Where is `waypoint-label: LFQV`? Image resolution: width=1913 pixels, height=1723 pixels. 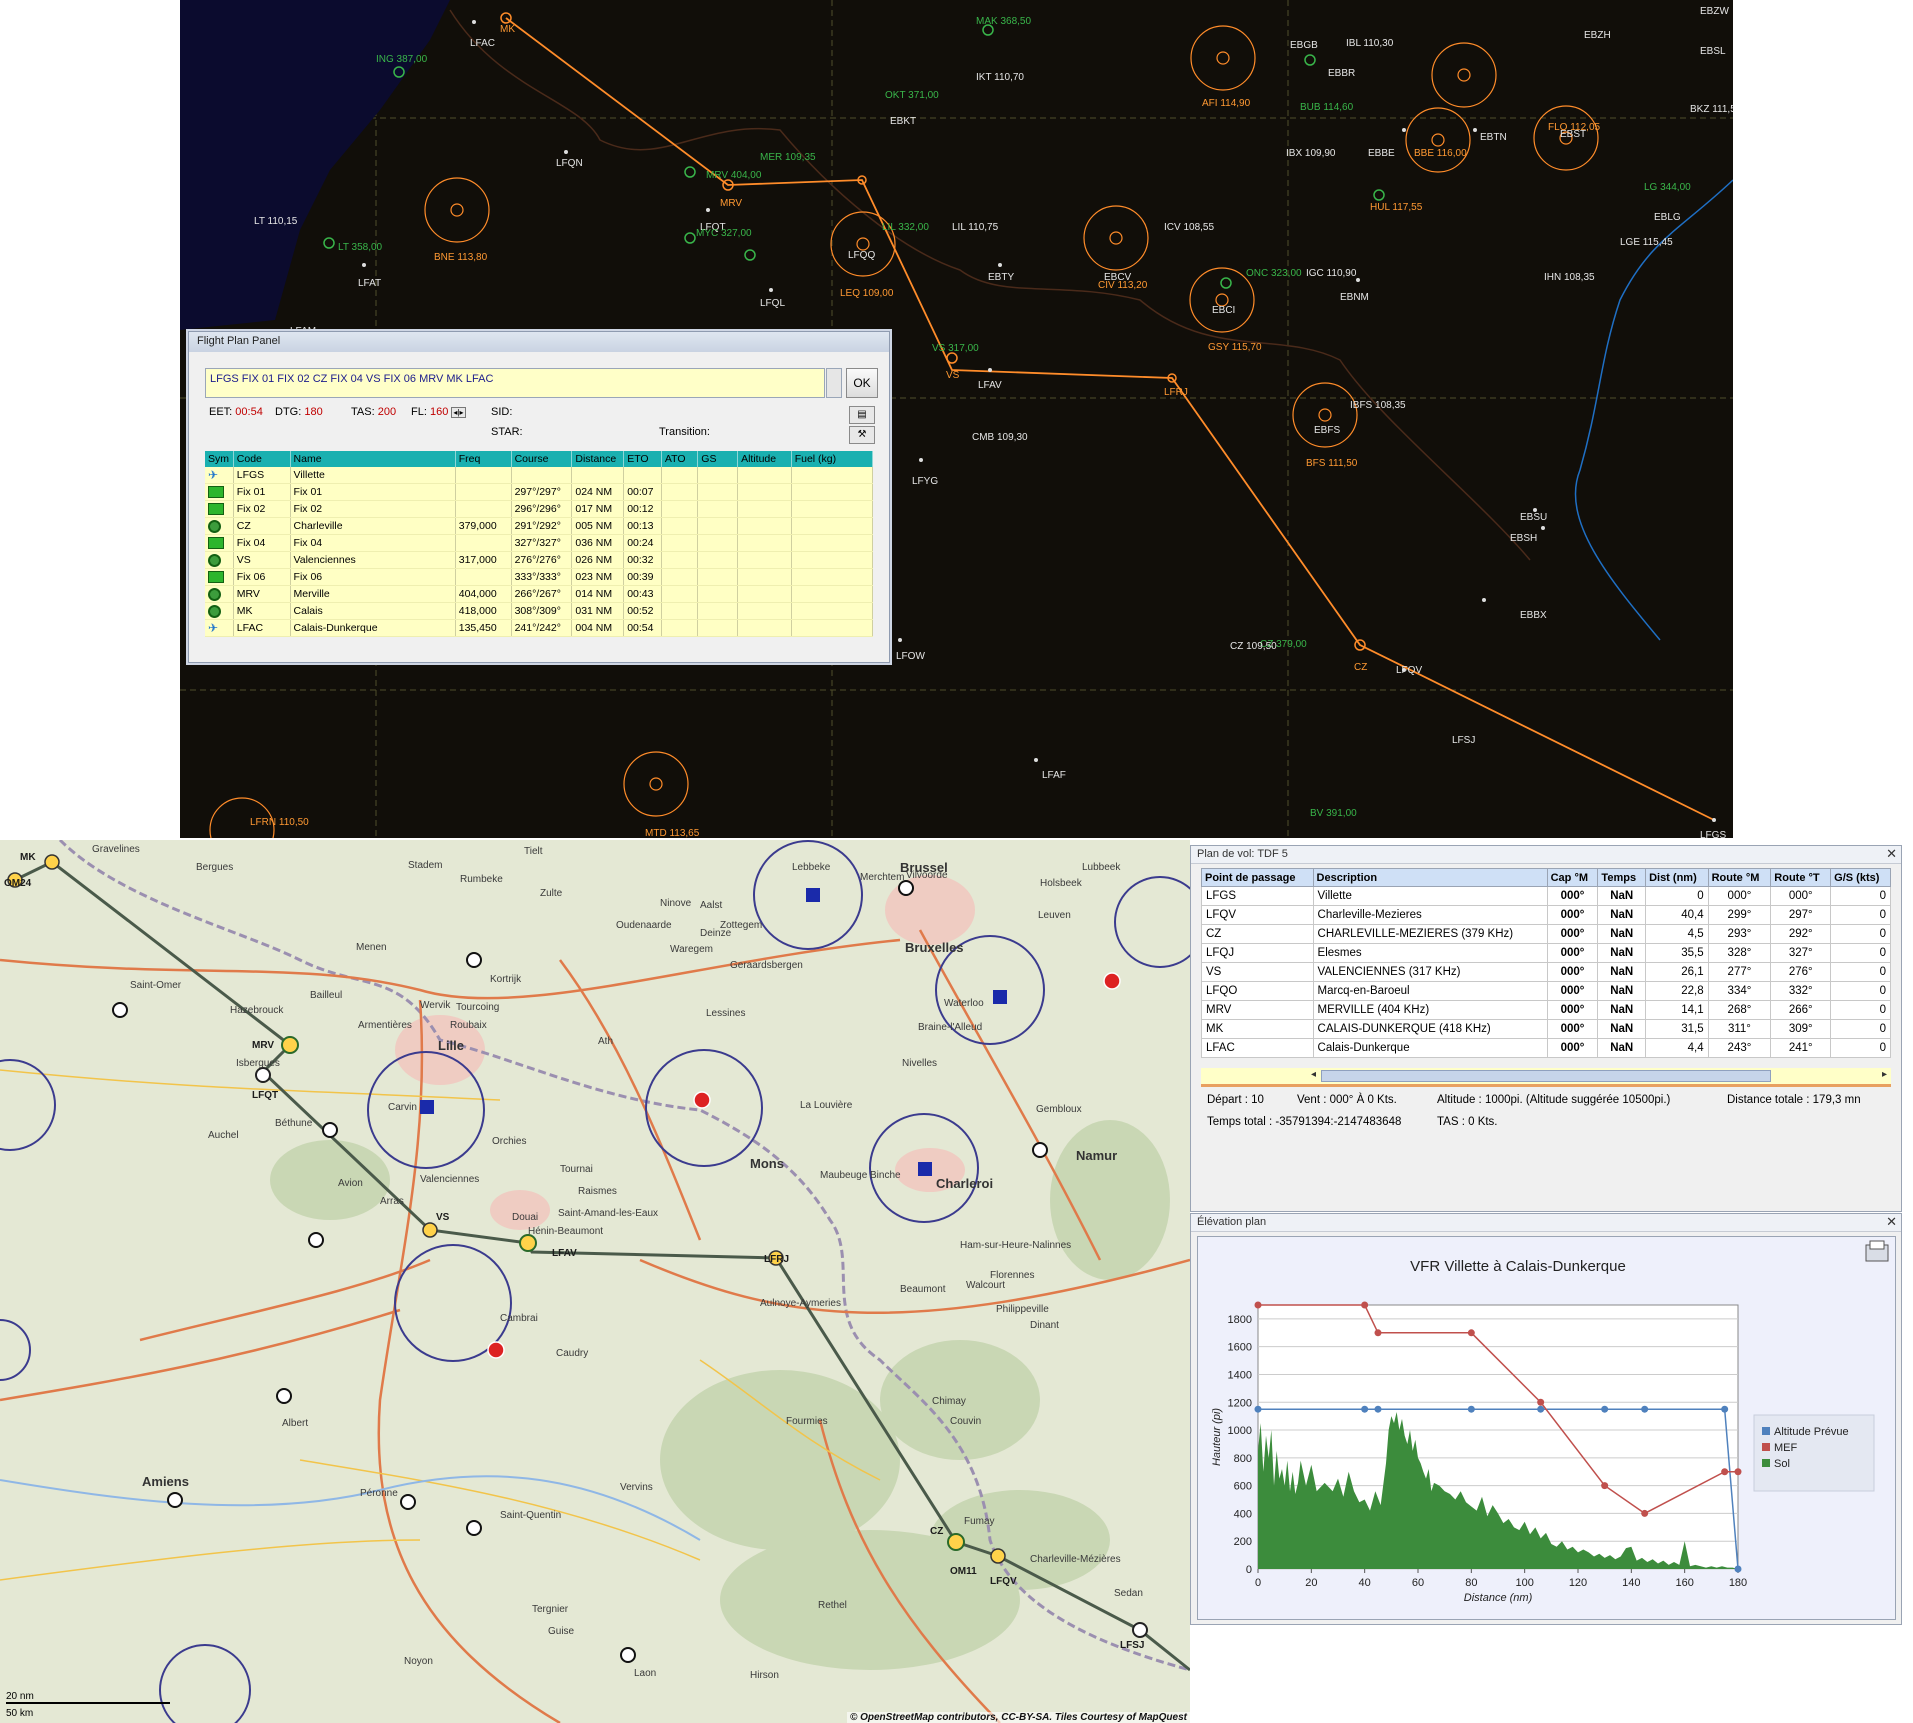 waypoint-label: LFQV is located at coordinates (1003, 1581).